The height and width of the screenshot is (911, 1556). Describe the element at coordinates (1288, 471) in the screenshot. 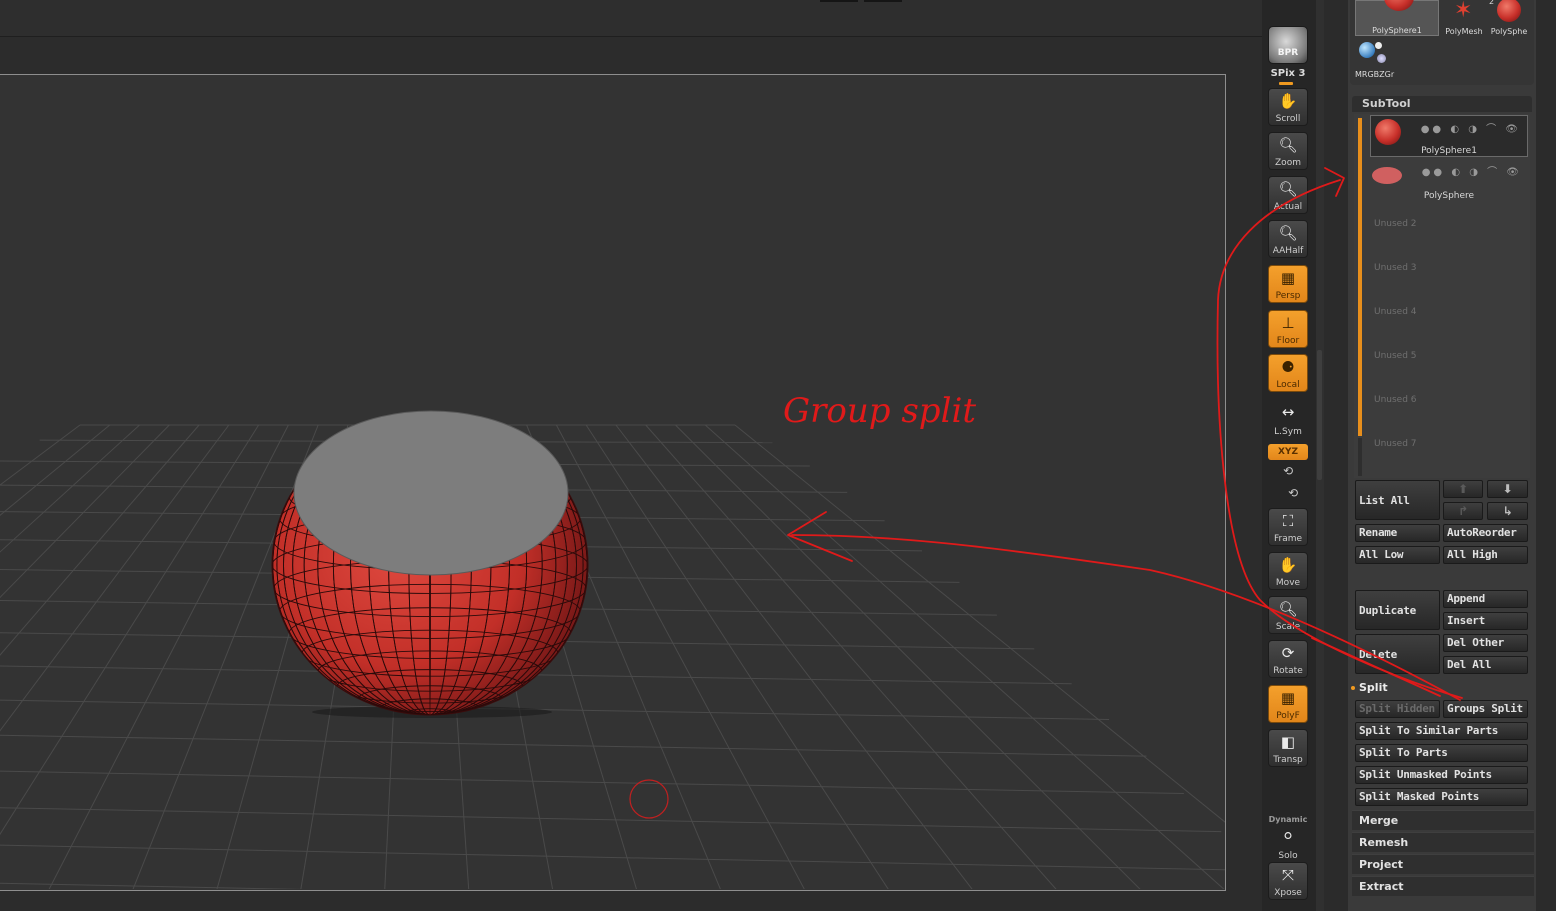

I see `rotate-y-icon: ⟲` at that location.